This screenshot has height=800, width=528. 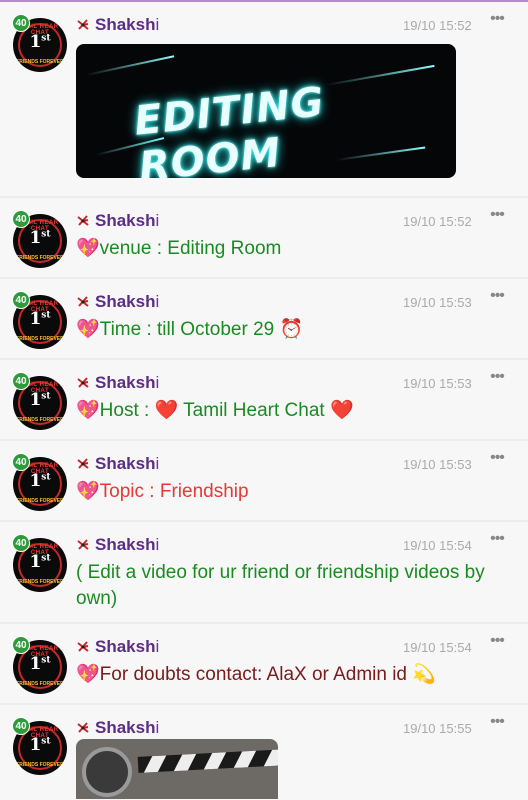 What do you see at coordinates (215, 410) in the screenshot?
I see `message-text: 💖Host : ❤️ Tamil Heart Chat ❤️` at bounding box center [215, 410].